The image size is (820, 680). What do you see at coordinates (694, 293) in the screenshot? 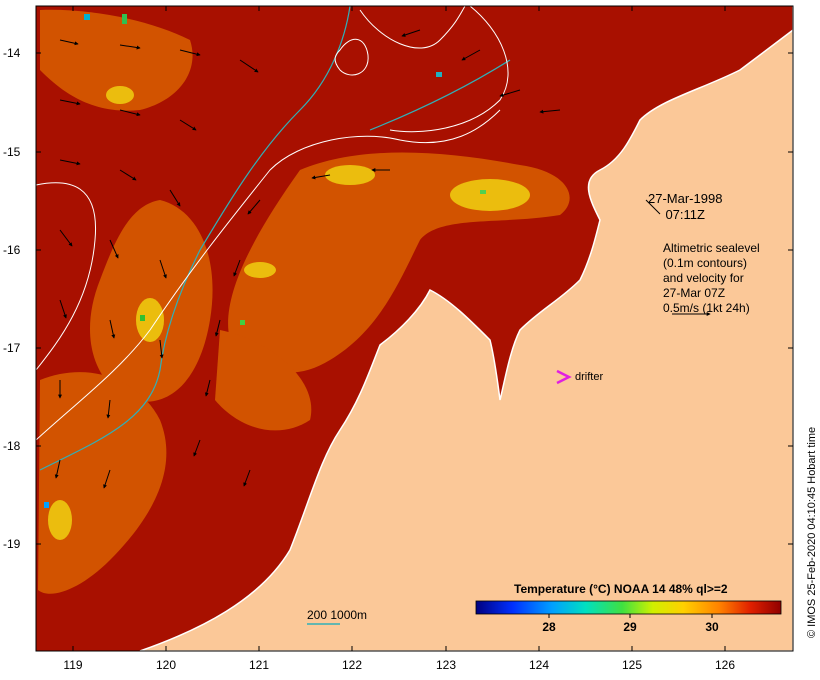
I see `info-line: 27-Mar 07Z` at bounding box center [694, 293].